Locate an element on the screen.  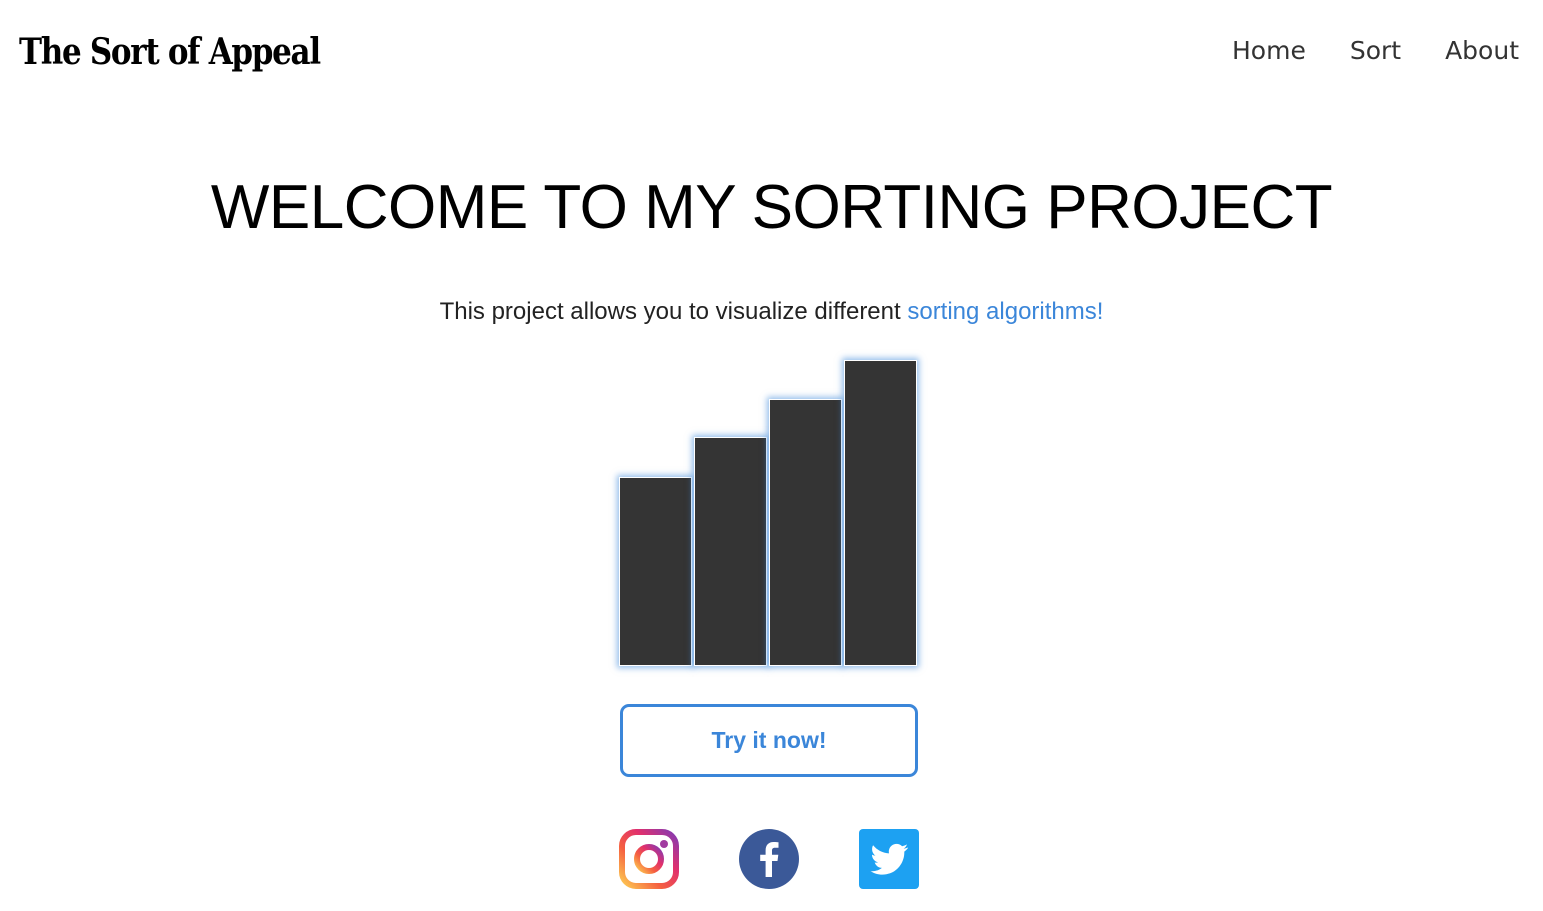
social-links is located at coordinates (769, 859).